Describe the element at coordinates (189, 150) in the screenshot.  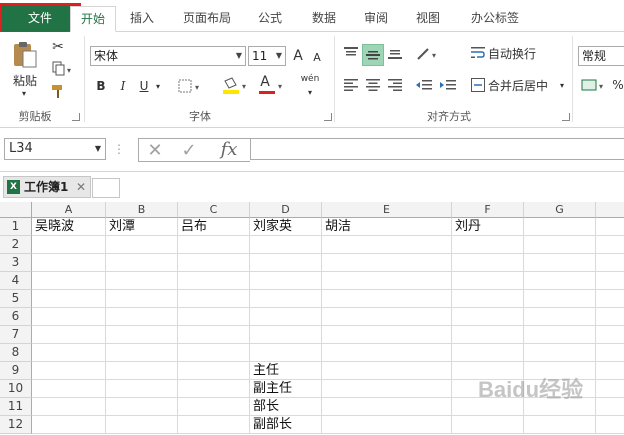
I see `enter-icon: ✓` at that location.